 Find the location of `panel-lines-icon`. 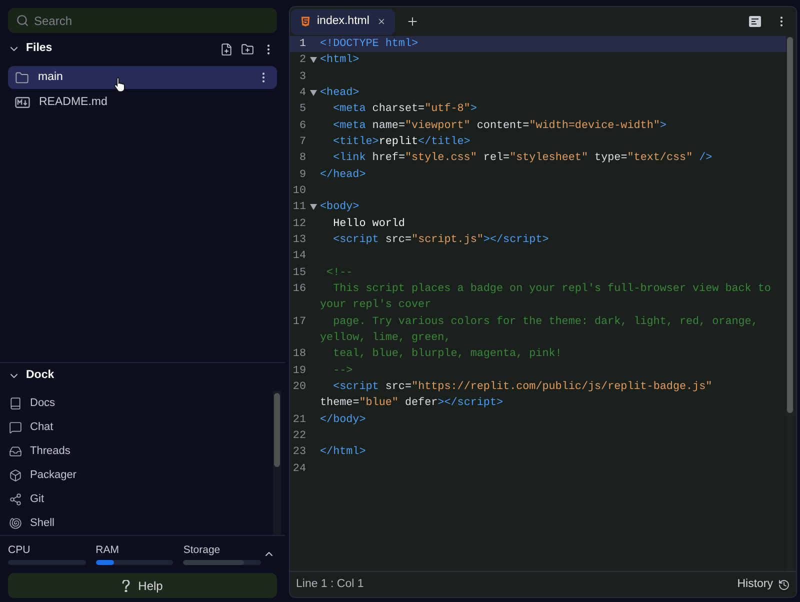

panel-lines-icon is located at coordinates (755, 21).